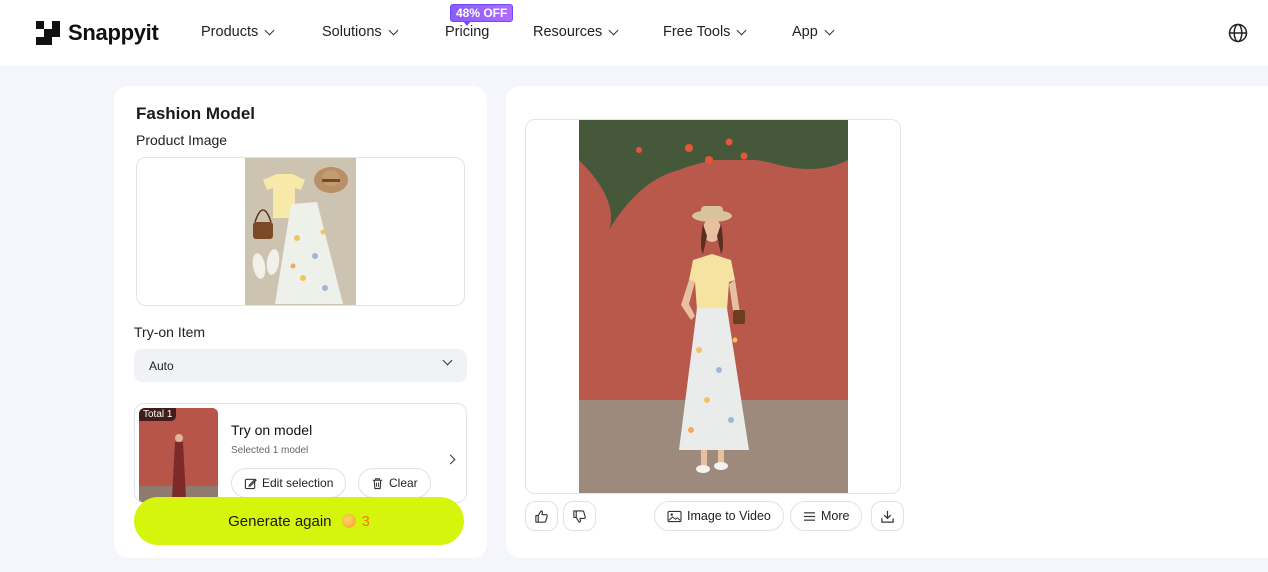 Image resolution: width=1268 pixels, height=572 pixels. I want to click on logo-mark-icon, so click(48, 33).